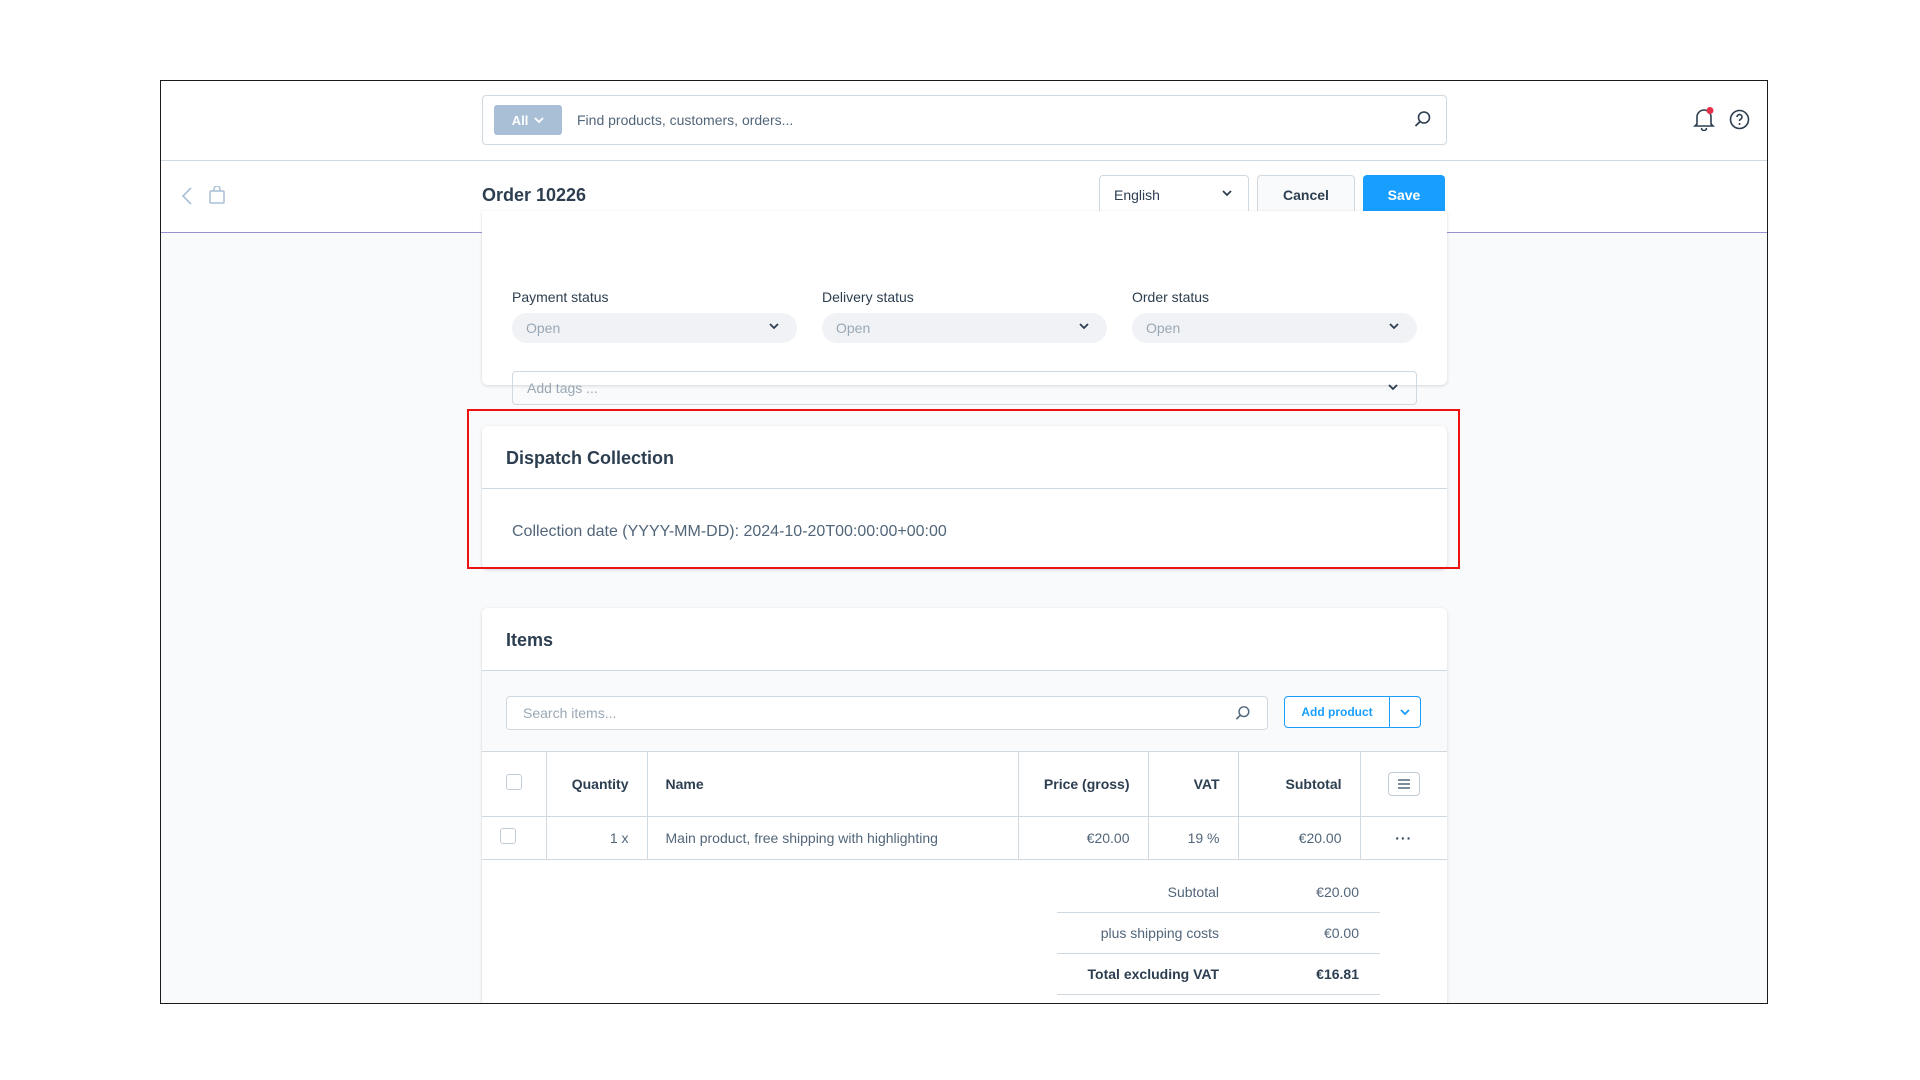 The width and height of the screenshot is (1920, 1080). I want to click on row-select-cell, so click(514, 838).